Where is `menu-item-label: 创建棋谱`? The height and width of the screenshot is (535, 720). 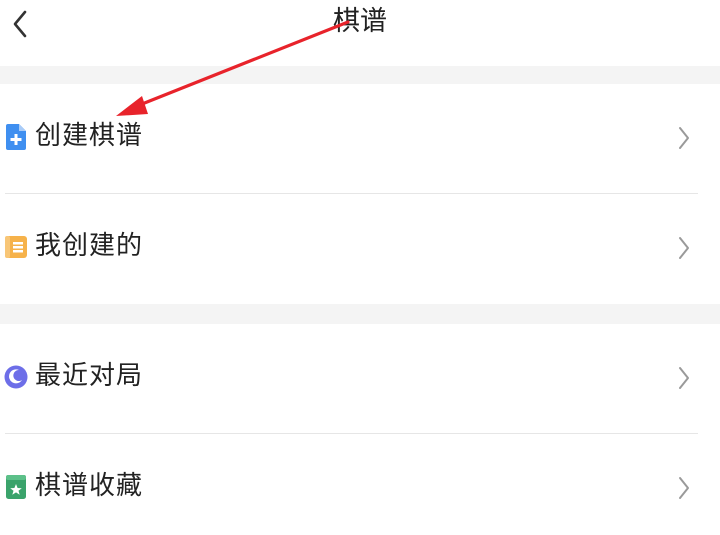
menu-item-label: 创建棋谱 is located at coordinates (89, 136).